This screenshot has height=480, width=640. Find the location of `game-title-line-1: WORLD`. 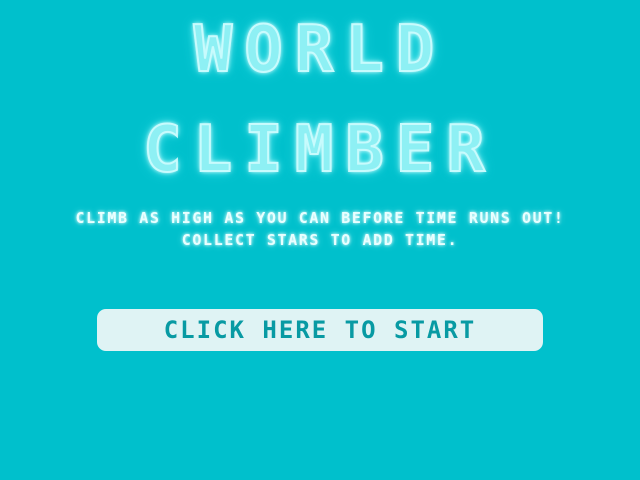

game-title-line-1: WORLD is located at coordinates (320, 50).